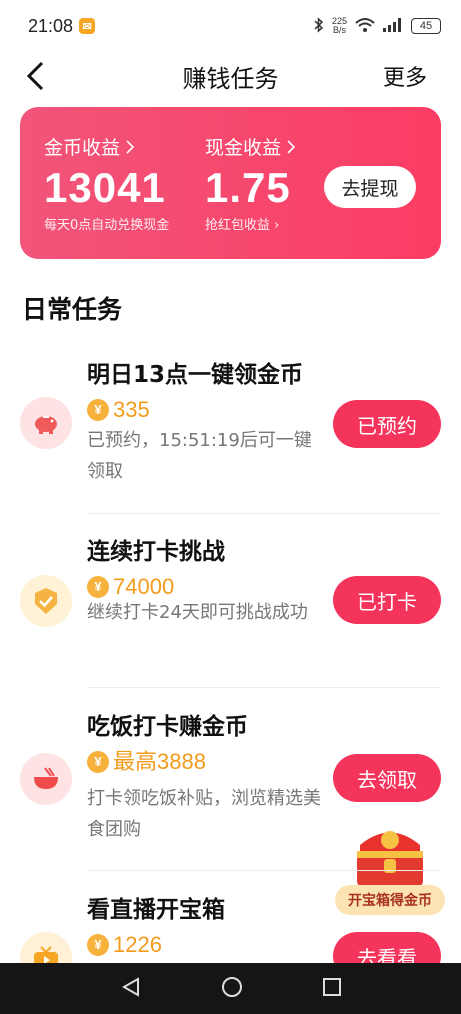 Image resolution: width=461 pixels, height=1014 pixels. What do you see at coordinates (405, 76) in the screenshot?
I see `more-button: 更多` at bounding box center [405, 76].